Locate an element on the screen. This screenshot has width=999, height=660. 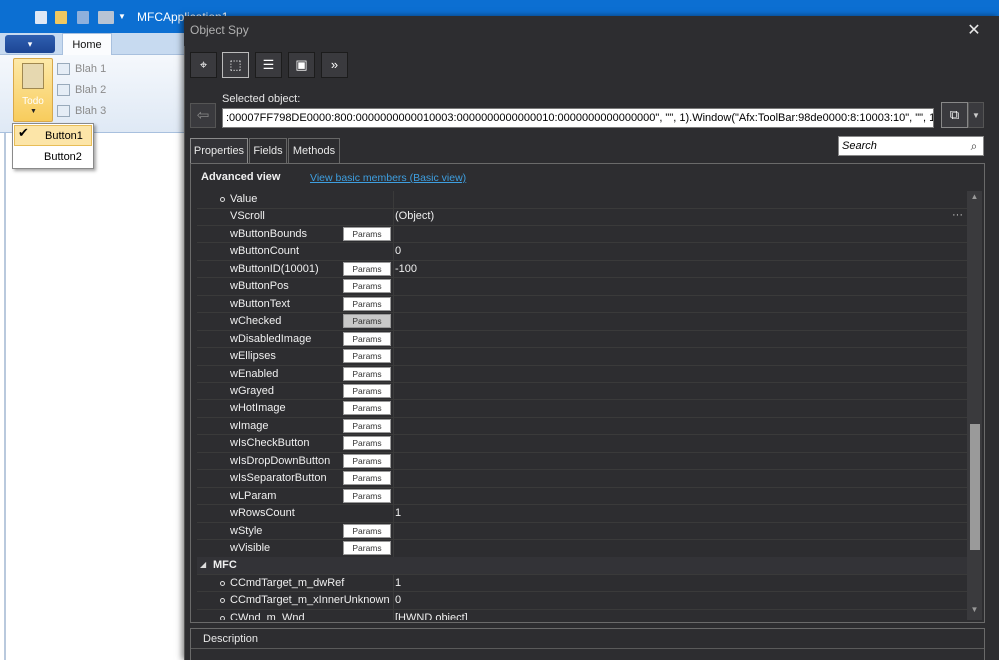
property-row: wVisible Params is located at coordinates (582, 549).